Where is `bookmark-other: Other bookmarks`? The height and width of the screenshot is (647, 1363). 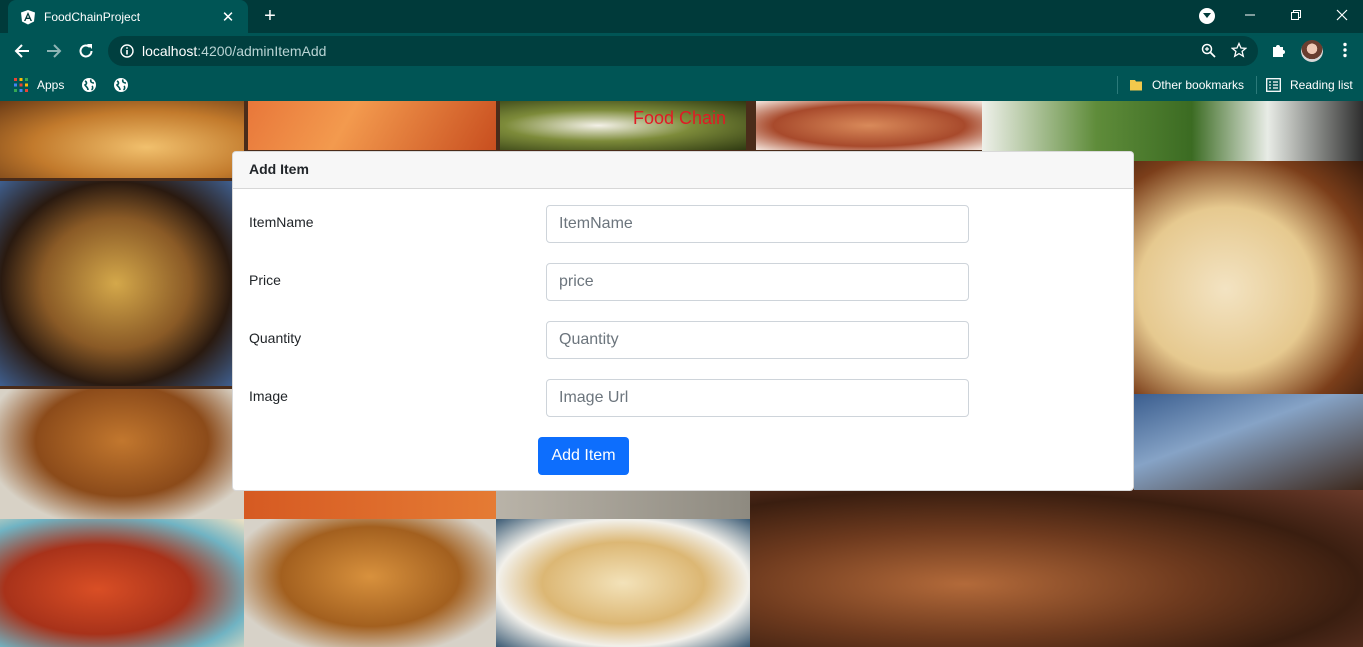 bookmark-other: Other bookmarks is located at coordinates (1186, 85).